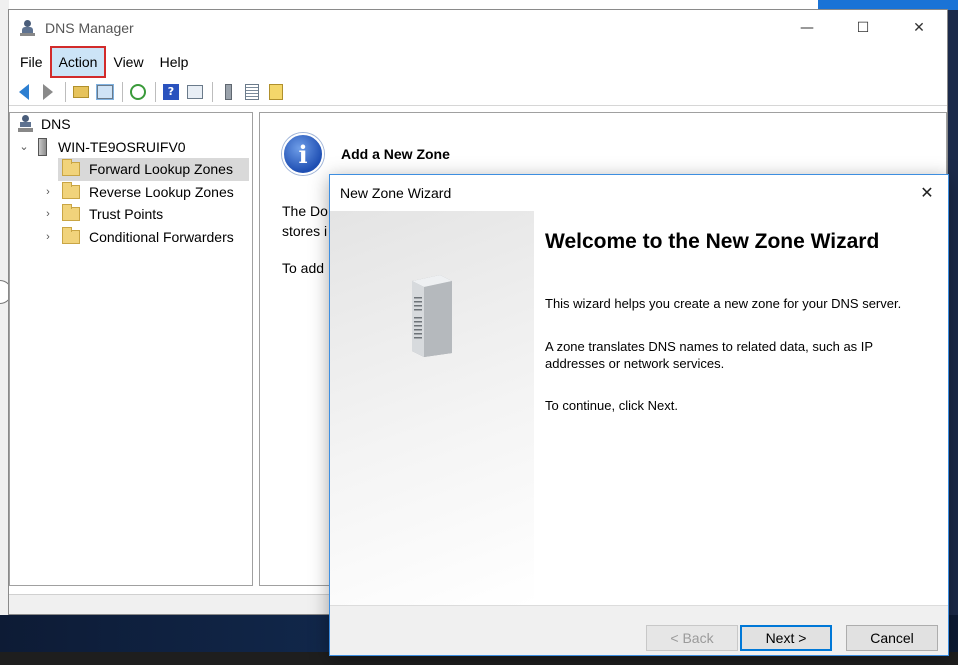  I want to click on tree-item-label: Trust Points, so click(126, 214).